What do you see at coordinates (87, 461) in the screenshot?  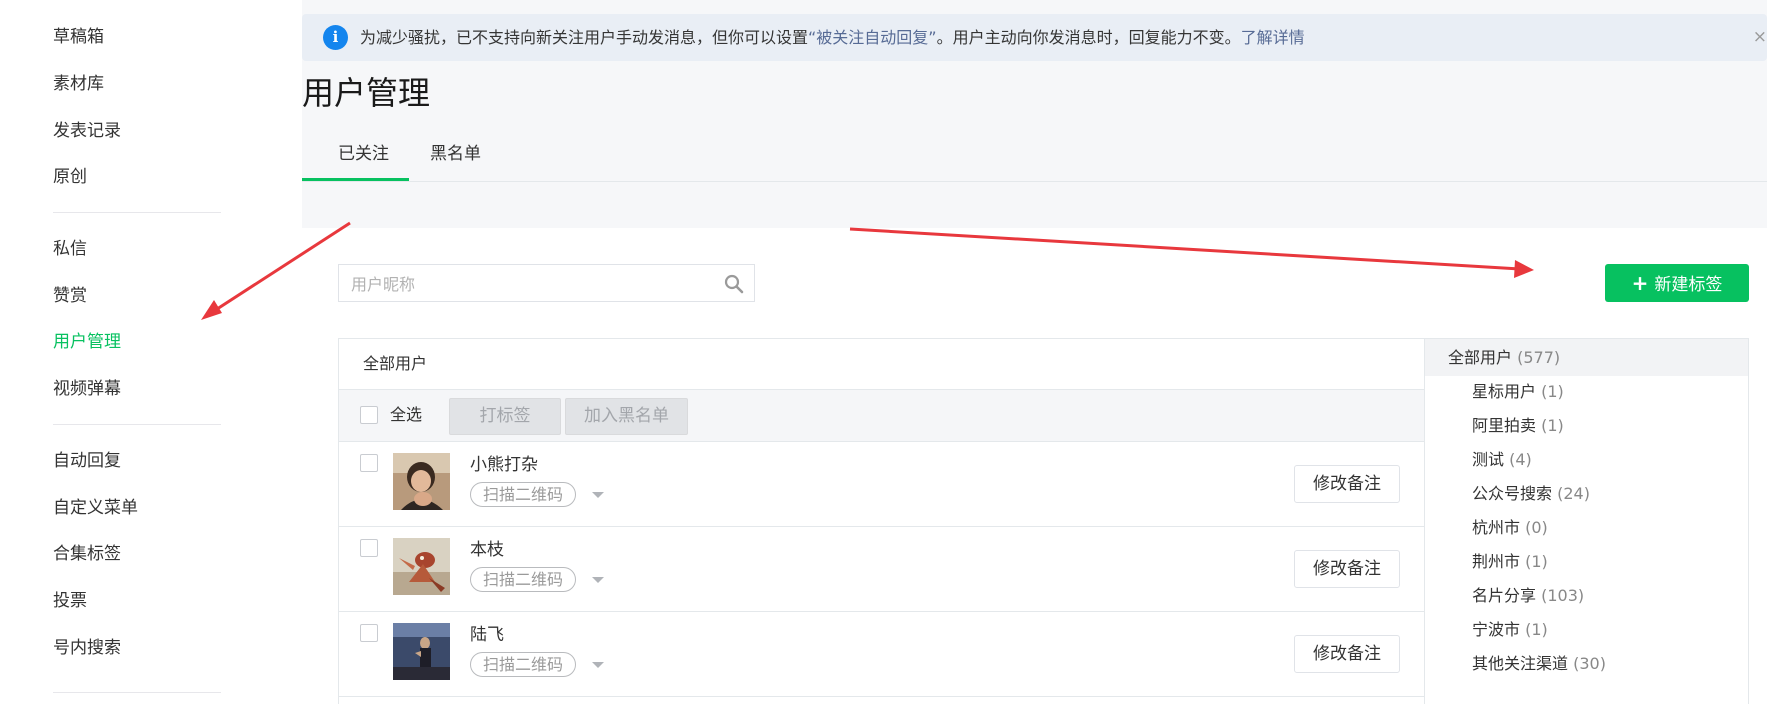 I see `nav-item-auto-reply: 自动回复` at bounding box center [87, 461].